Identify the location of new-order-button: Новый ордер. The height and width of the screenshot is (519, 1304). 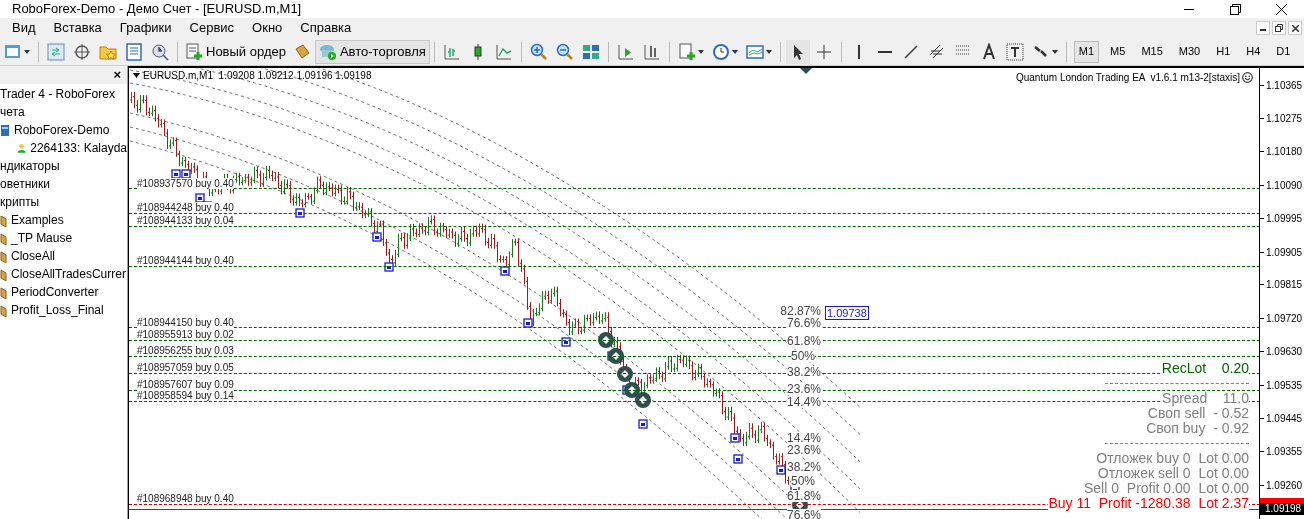
(235, 51).